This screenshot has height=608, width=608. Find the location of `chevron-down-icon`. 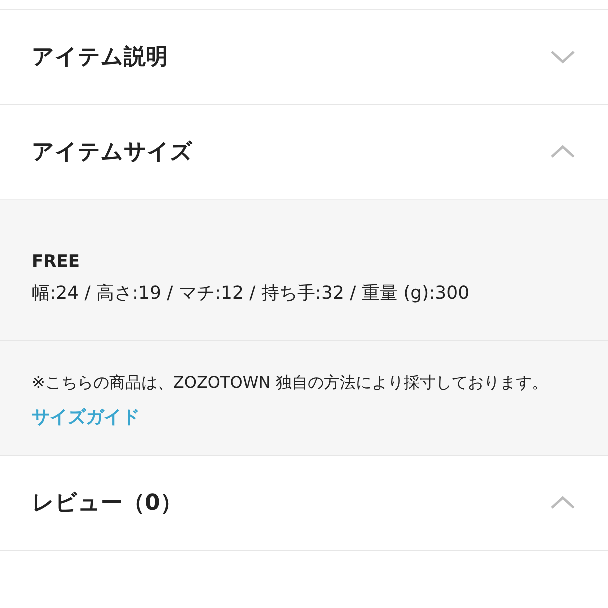

chevron-down-icon is located at coordinates (563, 57).